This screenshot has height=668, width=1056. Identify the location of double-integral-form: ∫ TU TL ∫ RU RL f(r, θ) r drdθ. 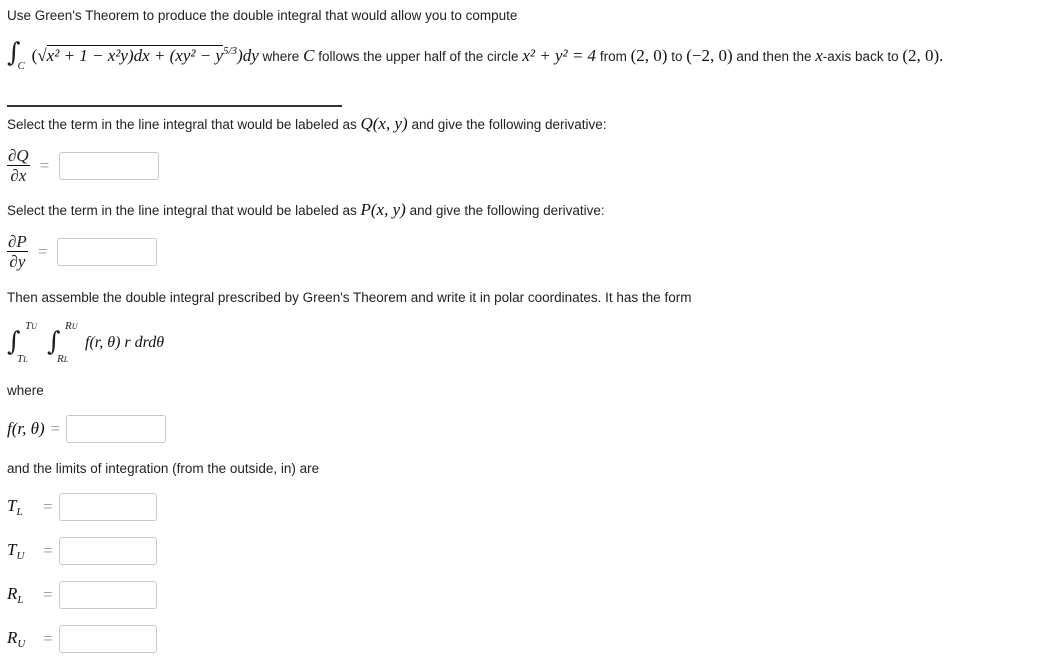
(107, 343).